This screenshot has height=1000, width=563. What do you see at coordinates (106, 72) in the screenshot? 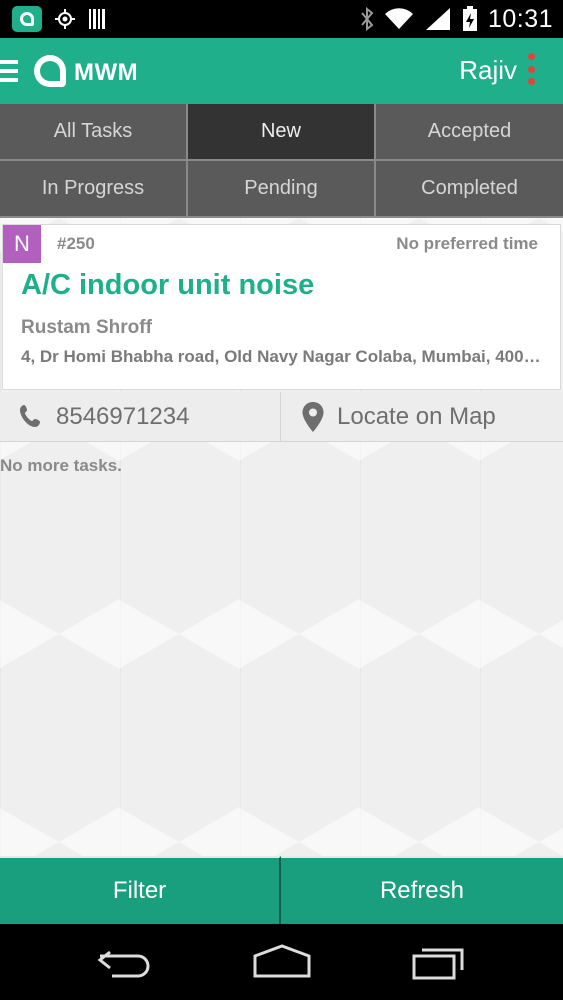
I see `app-title: MWM` at bounding box center [106, 72].